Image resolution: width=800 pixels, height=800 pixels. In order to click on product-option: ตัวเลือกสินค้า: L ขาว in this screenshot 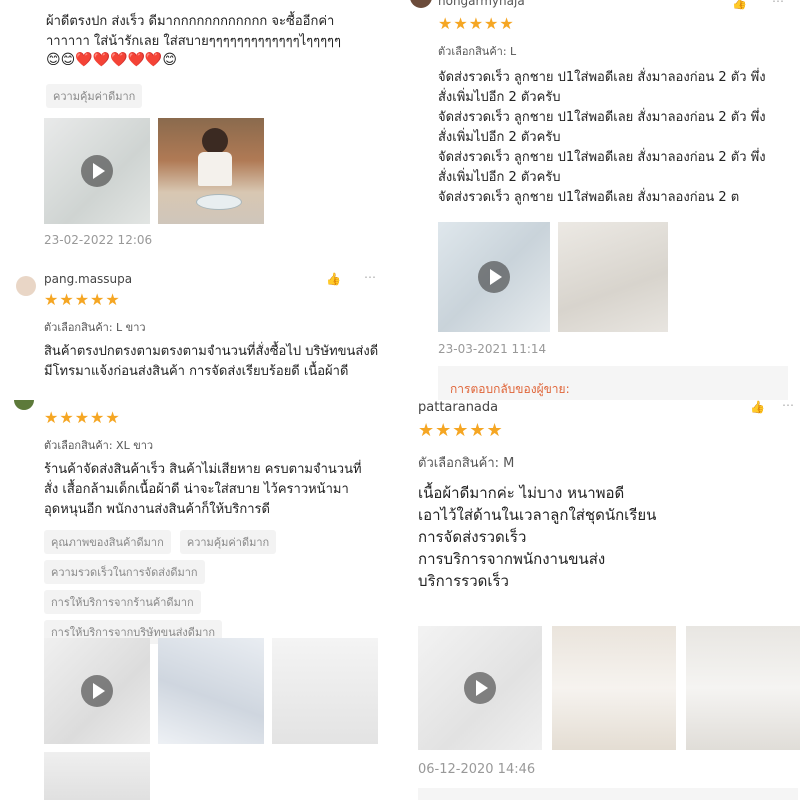, I will do `click(95, 327)`.